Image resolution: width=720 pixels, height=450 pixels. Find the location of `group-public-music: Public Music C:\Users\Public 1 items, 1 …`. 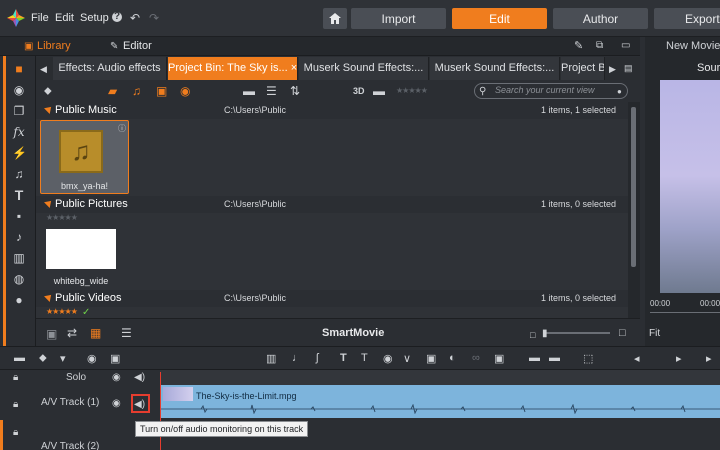

group-public-music: Public Music C:\Users\Public 1 items, 1 … is located at coordinates (332, 110).